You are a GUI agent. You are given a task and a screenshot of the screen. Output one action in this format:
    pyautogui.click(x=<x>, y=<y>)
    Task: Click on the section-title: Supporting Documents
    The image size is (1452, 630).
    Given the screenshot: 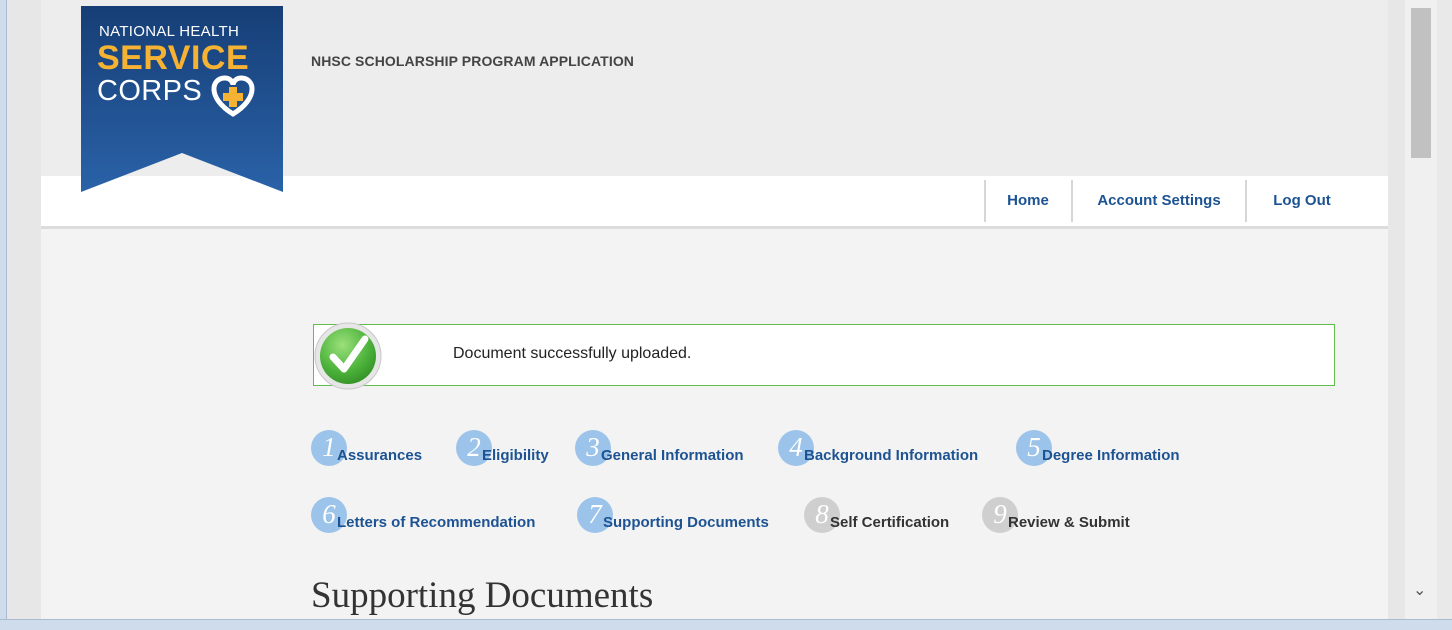 What is the action you would take?
    pyautogui.click(x=482, y=595)
    